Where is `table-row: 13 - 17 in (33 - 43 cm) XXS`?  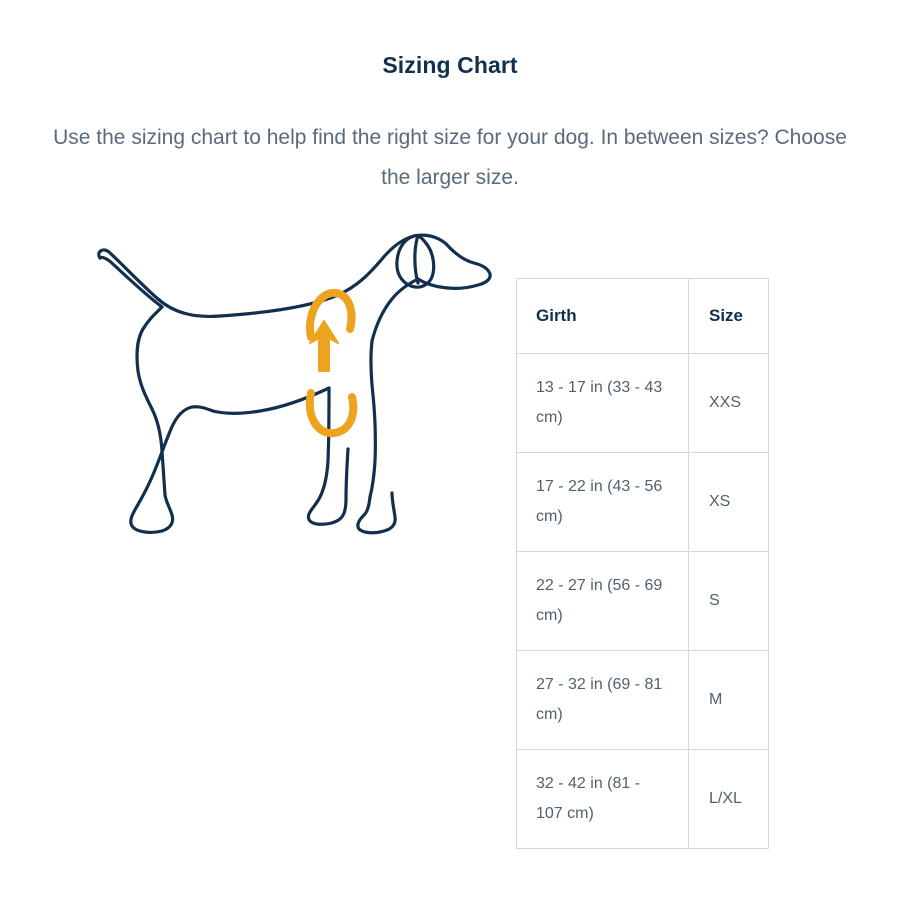
table-row: 13 - 17 in (33 - 43 cm) XXS is located at coordinates (642, 403).